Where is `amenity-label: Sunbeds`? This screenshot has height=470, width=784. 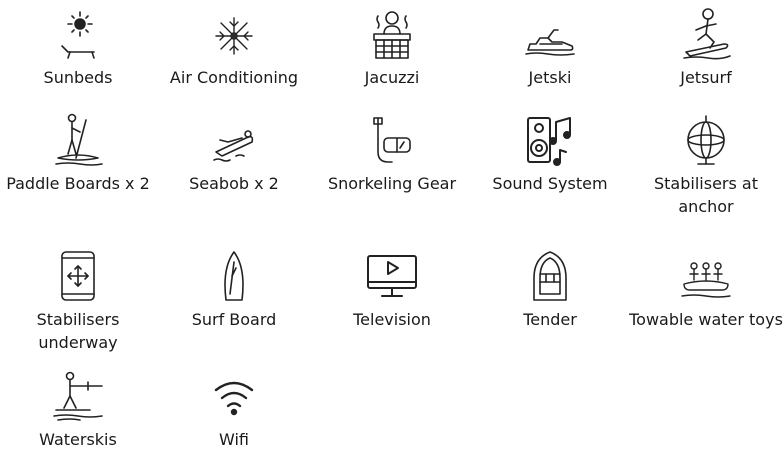
amenity-label: Sunbeds is located at coordinates (78, 77).